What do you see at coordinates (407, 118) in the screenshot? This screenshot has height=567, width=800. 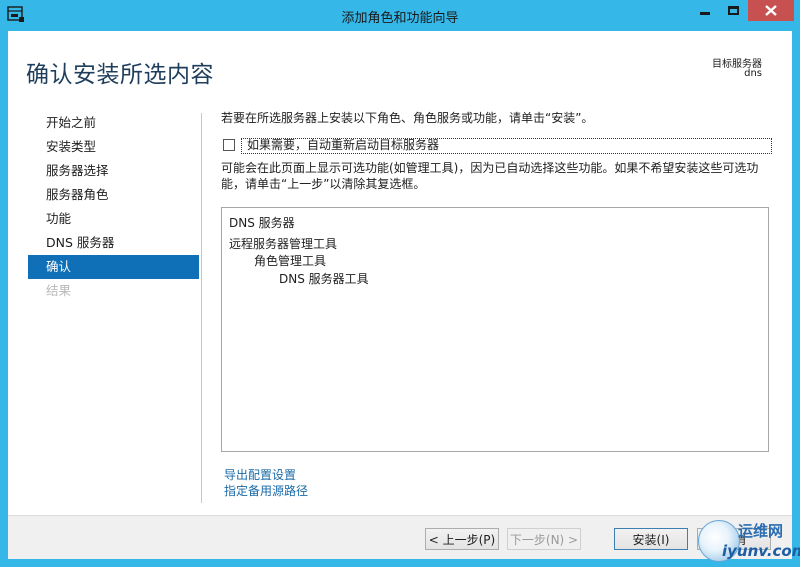 I see `intro-text: 若要在所选服务器上安装以下角色、角色服务或功能，请单击“安装”。` at bounding box center [407, 118].